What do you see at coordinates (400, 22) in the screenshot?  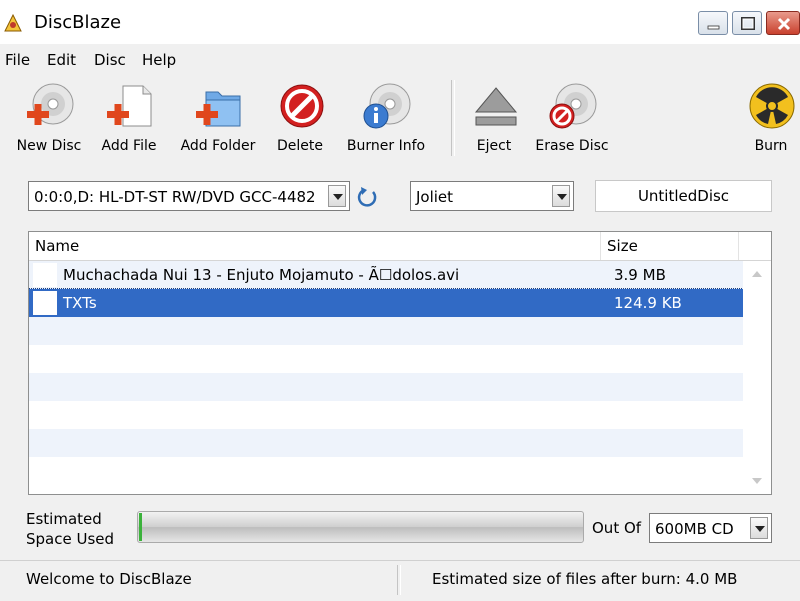 I see `title-bar: DiscBlaze` at bounding box center [400, 22].